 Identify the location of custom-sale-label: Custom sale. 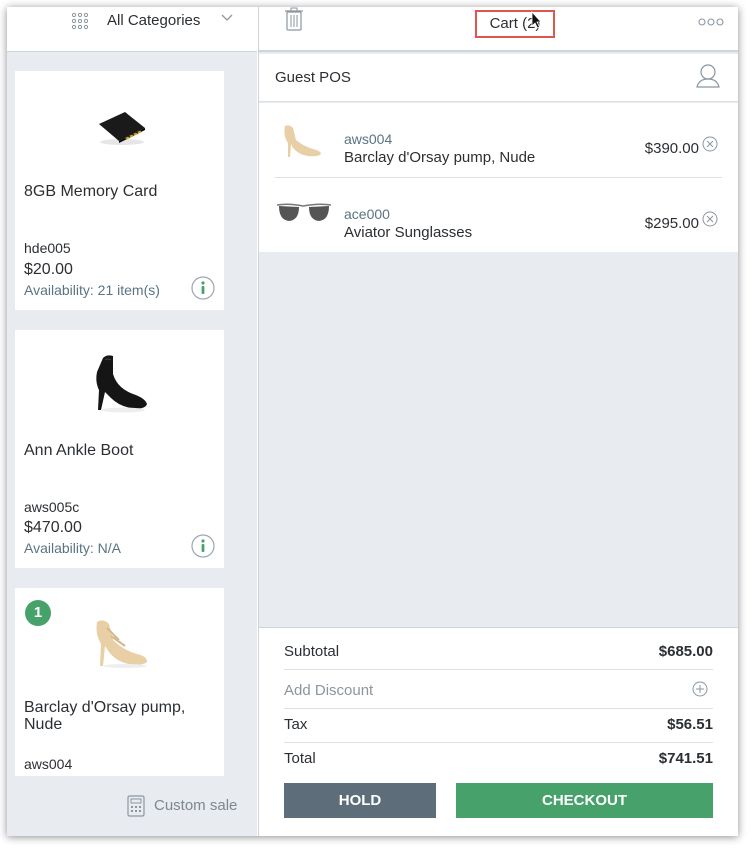
(196, 805).